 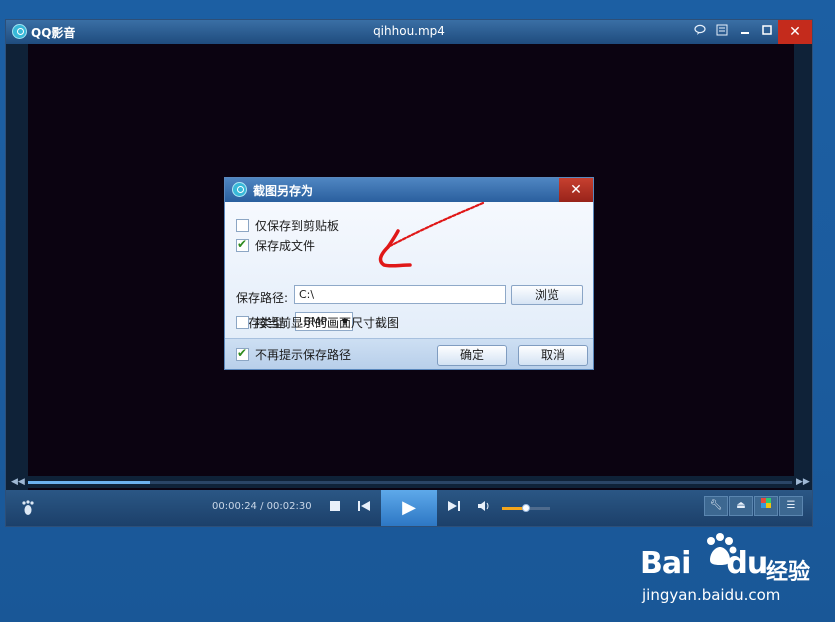 What do you see at coordinates (28, 510) in the screenshot?
I see `footprint-icon` at bounding box center [28, 510].